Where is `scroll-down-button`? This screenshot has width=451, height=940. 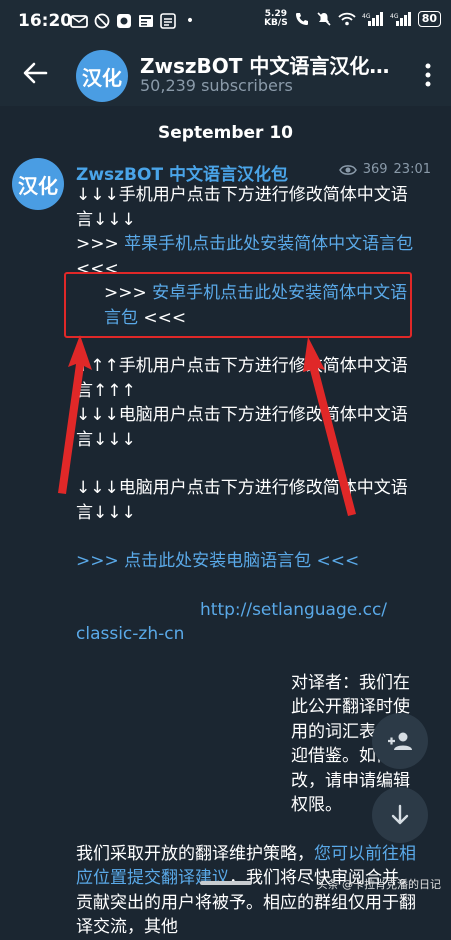 scroll-down-button is located at coordinates (400, 815).